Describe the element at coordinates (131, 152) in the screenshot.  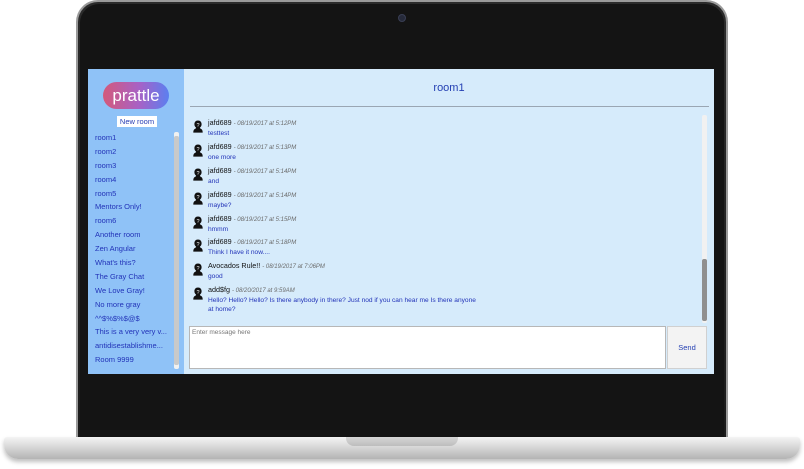
I see `room-item: room2` at that location.